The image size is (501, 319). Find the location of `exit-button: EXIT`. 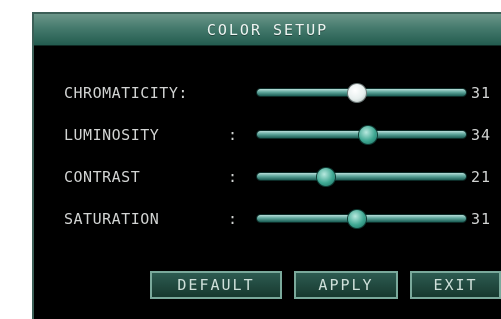

exit-button: EXIT is located at coordinates (455, 285).